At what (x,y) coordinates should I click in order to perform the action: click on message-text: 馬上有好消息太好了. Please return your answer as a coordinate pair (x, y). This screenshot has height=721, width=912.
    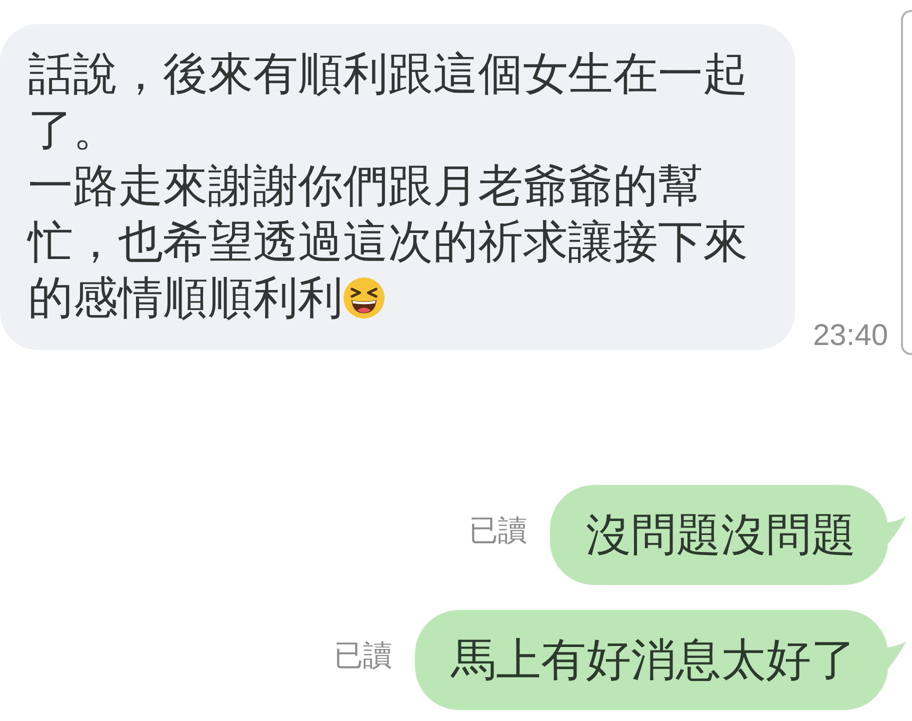
    Looking at the image, I should click on (653, 660).